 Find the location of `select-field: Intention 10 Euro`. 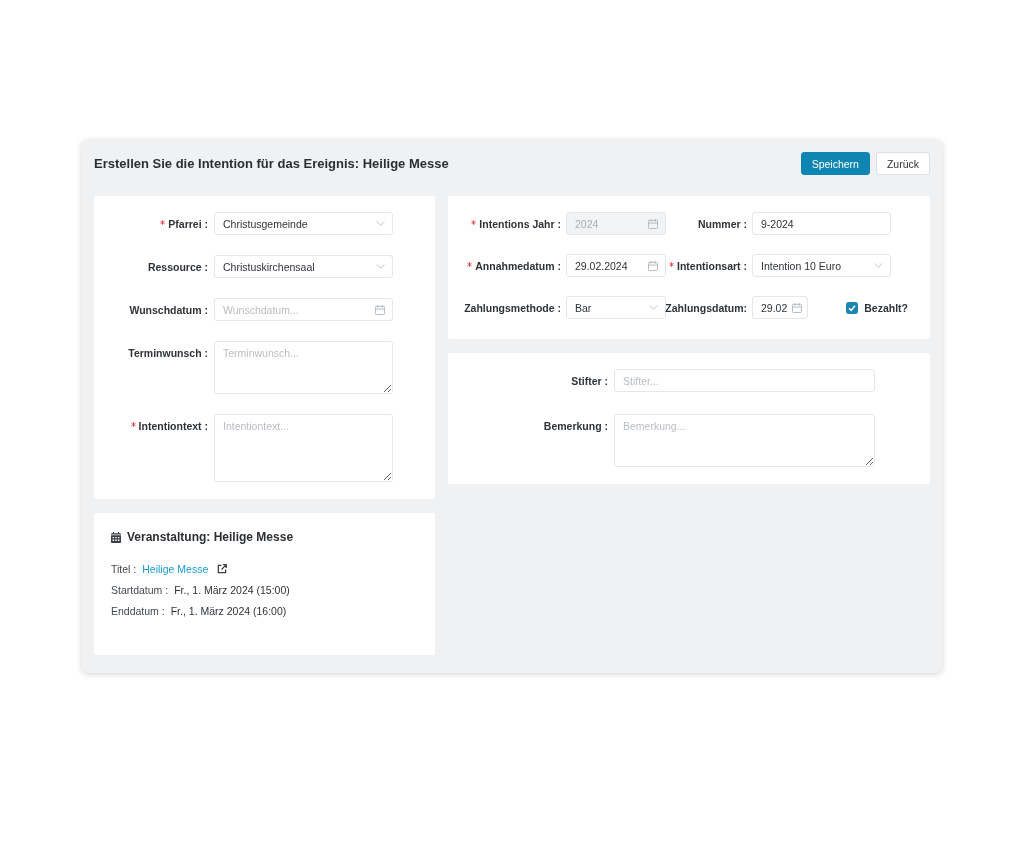

select-field: Intention 10 Euro is located at coordinates (821, 265).